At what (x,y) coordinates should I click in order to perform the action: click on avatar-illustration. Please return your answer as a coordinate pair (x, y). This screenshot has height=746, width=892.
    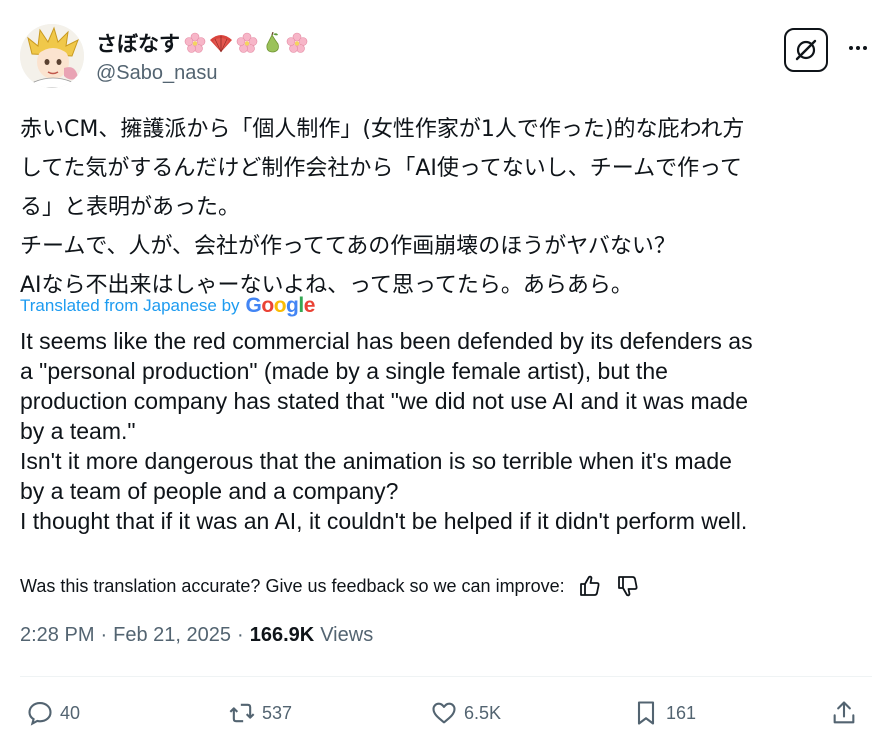
    Looking at the image, I should click on (52, 56).